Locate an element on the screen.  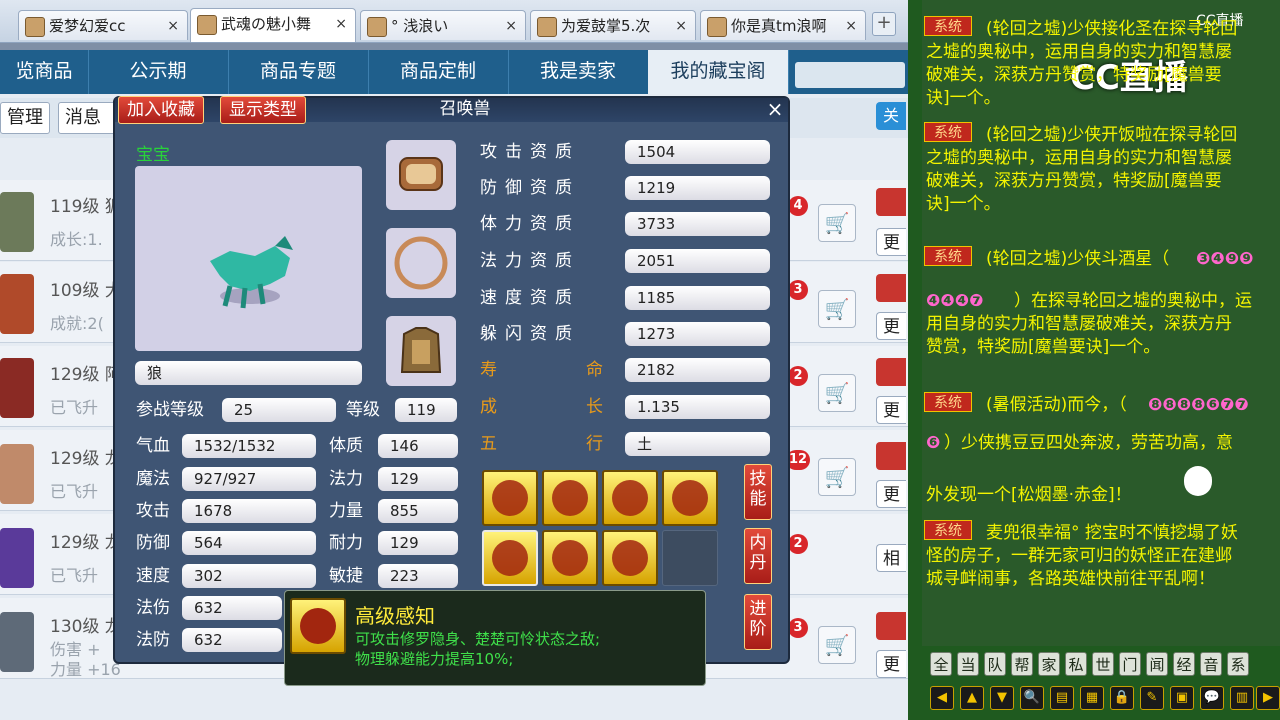
notes-icon: ▥ is located at coordinates (1242, 698).